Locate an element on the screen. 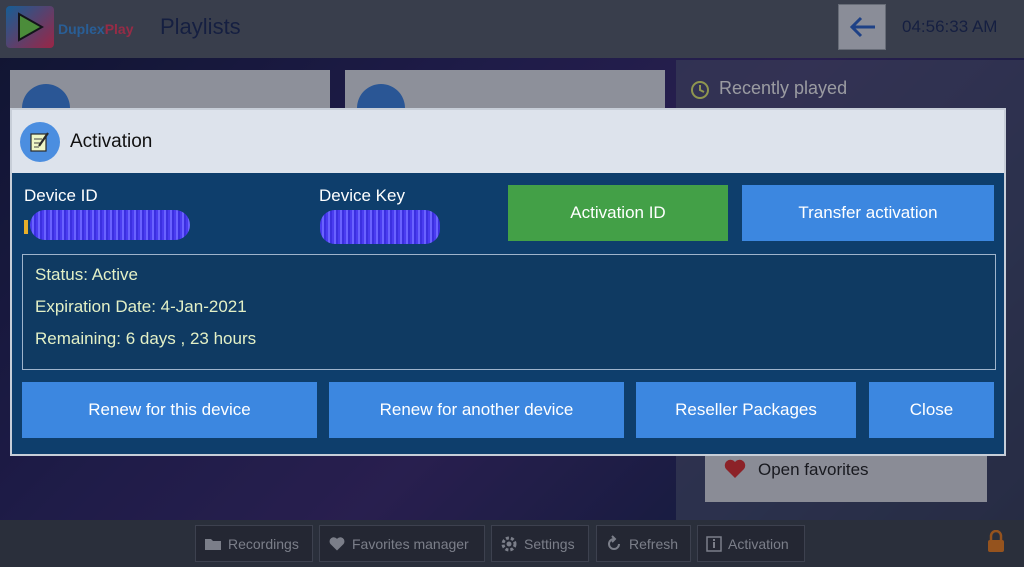 This screenshot has height=567, width=1024. dialog-icon is located at coordinates (40, 142).